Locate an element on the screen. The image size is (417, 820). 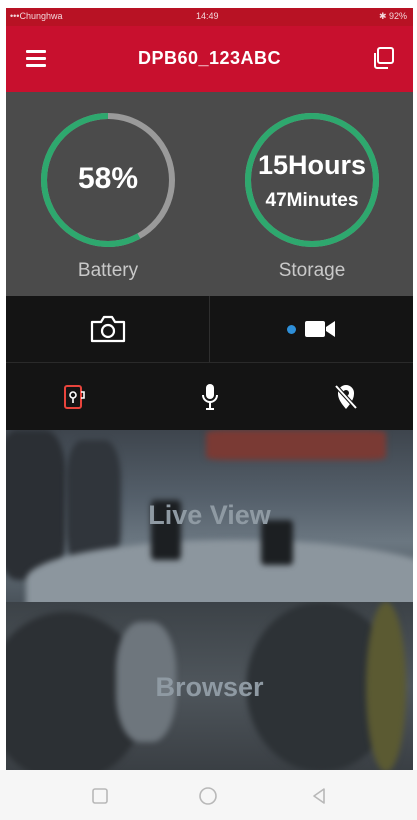
storage-gauge: 15Hours 47Minutes is located at coordinates (312, 180).